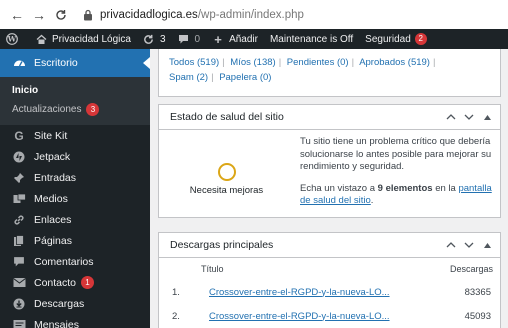 This screenshot has height=328, width=508. What do you see at coordinates (19, 178) in the screenshot?
I see `pin-icon` at bounding box center [19, 178].